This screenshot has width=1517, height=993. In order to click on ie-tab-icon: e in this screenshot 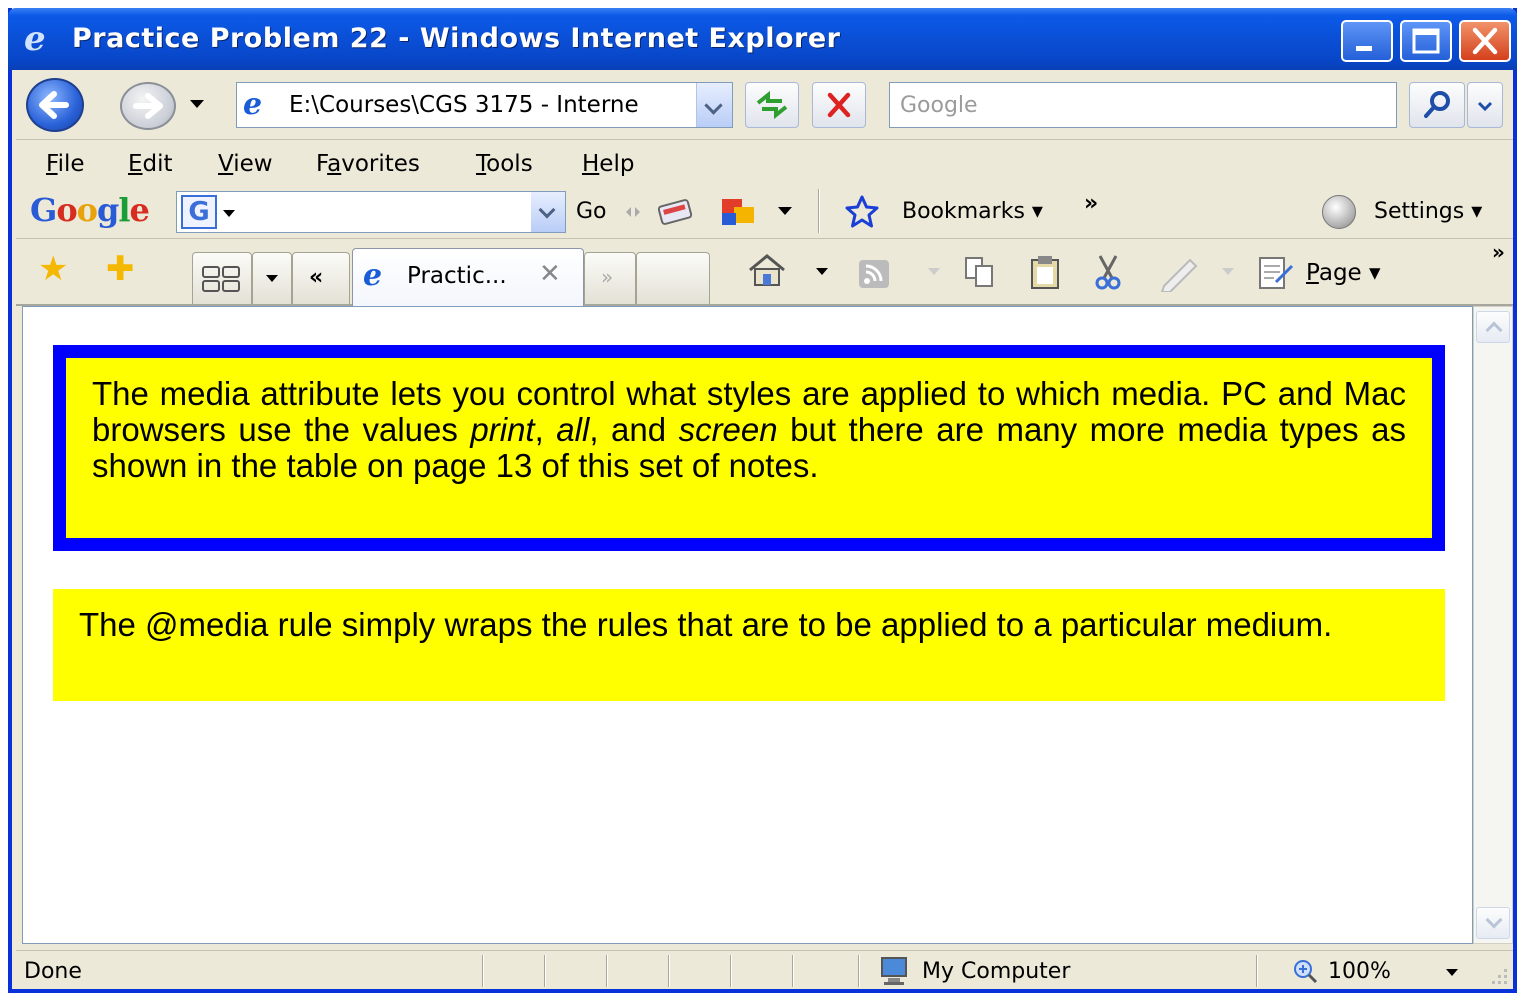, I will do `click(373, 275)`.